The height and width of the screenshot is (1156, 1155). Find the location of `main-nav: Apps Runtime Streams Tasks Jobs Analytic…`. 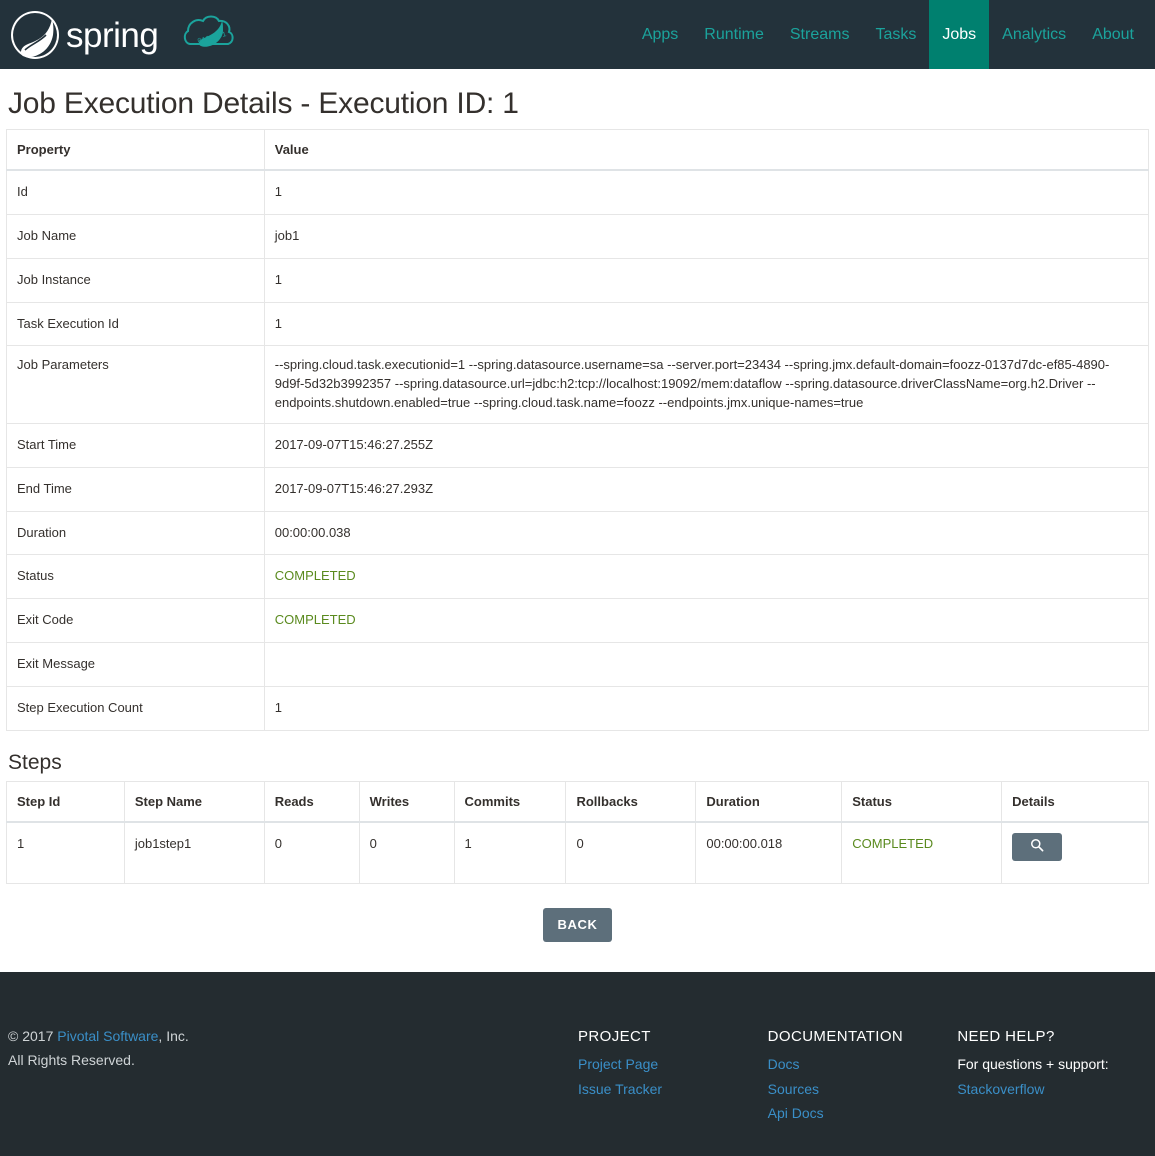

main-nav: Apps Runtime Streams Tasks Jobs Analytic… is located at coordinates (892, 34).